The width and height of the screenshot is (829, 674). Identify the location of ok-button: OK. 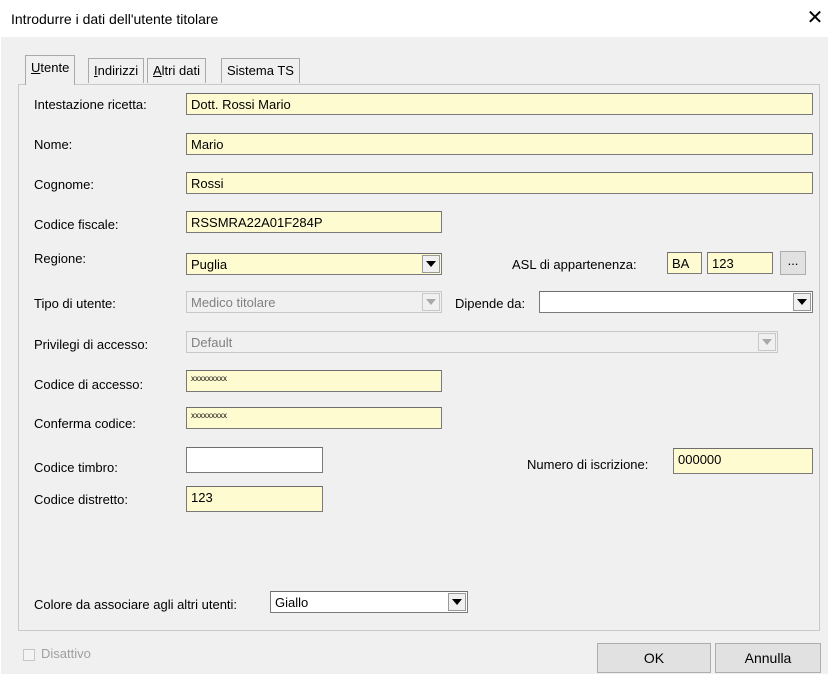
(654, 658).